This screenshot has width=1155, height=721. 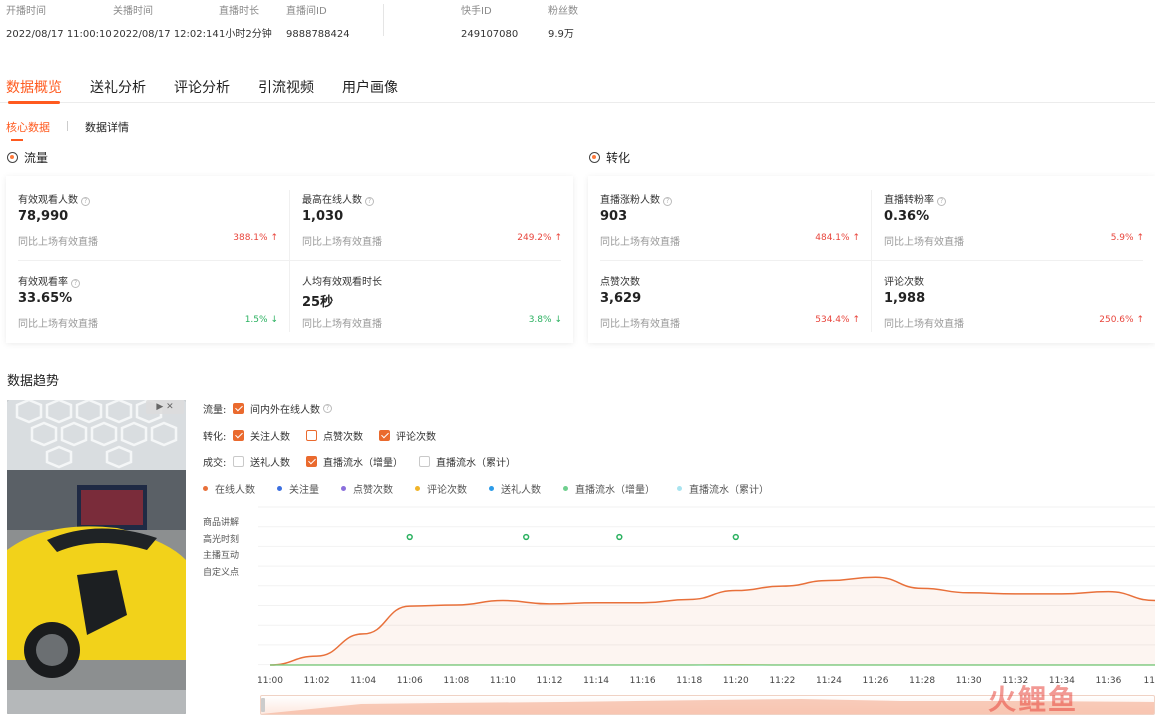 I want to click on metric-value: 903, so click(x=614, y=216).